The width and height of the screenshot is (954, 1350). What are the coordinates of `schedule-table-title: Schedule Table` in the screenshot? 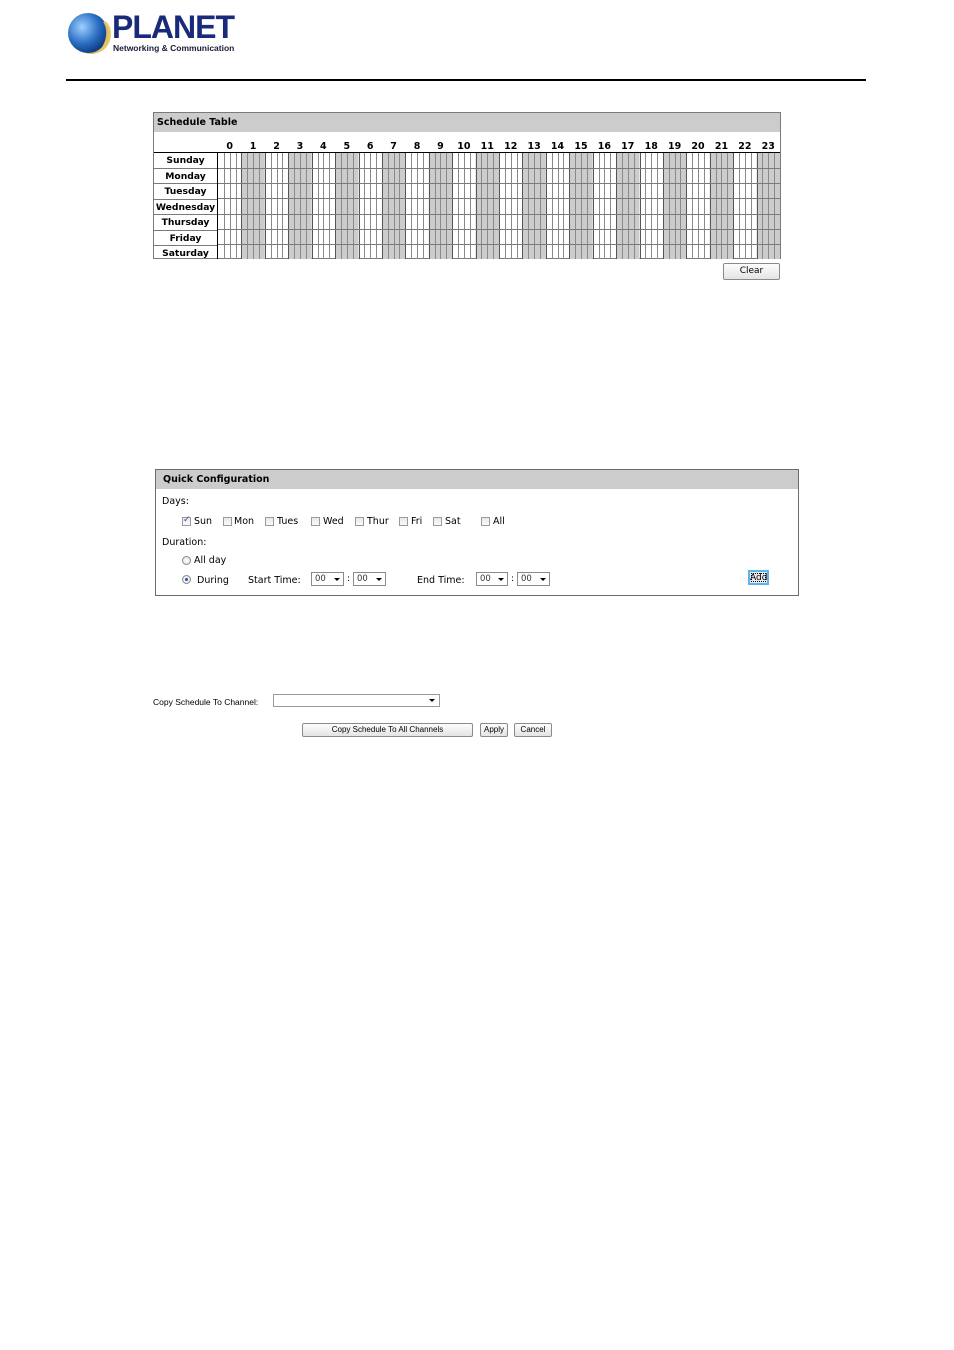 It's located at (467, 122).